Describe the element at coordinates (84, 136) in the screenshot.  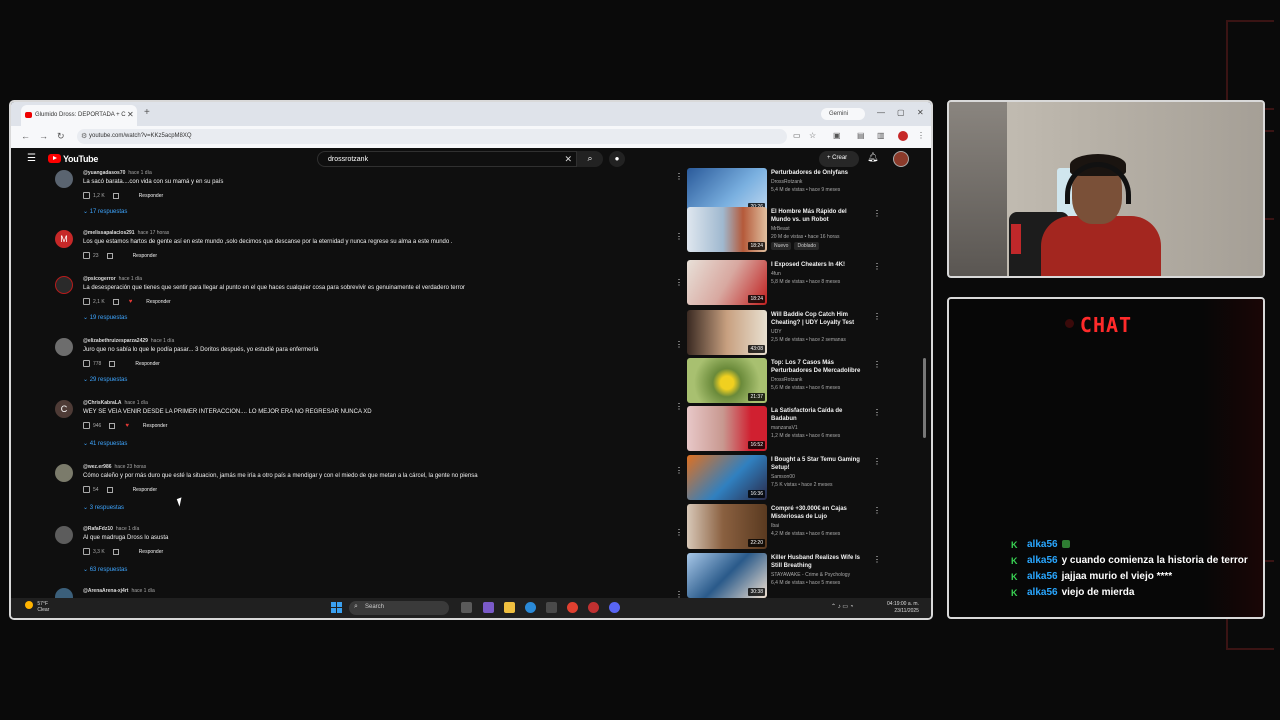
I see `site-info-icon: ⚙` at that location.